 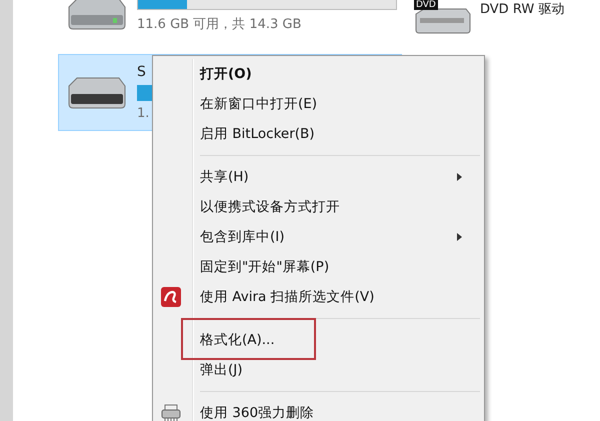 What do you see at coordinates (222, 370) in the screenshot?
I see `menu-item-label: 弹出(J)` at bounding box center [222, 370].